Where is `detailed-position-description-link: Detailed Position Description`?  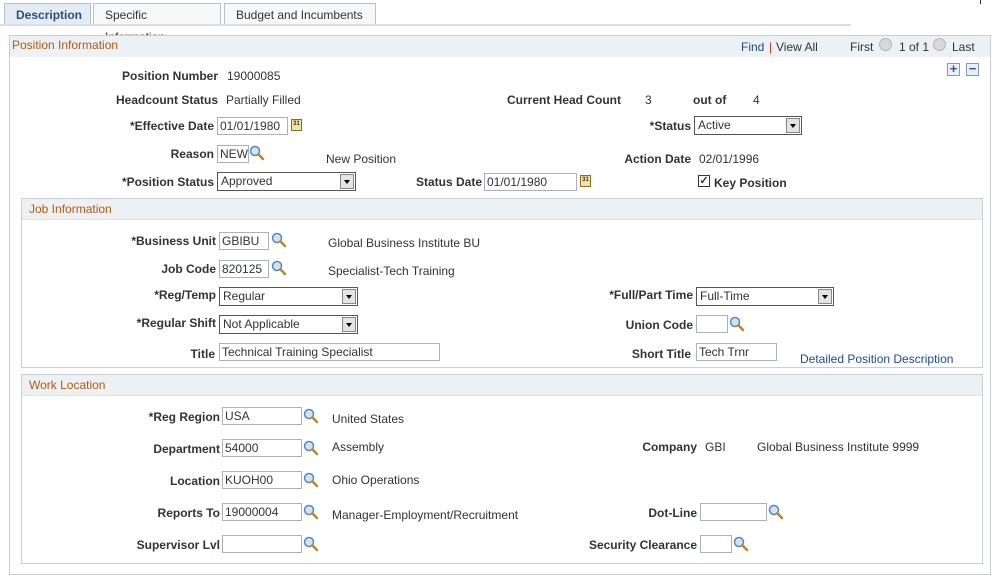
detailed-position-description-link: Detailed Position Description is located at coordinates (876, 359).